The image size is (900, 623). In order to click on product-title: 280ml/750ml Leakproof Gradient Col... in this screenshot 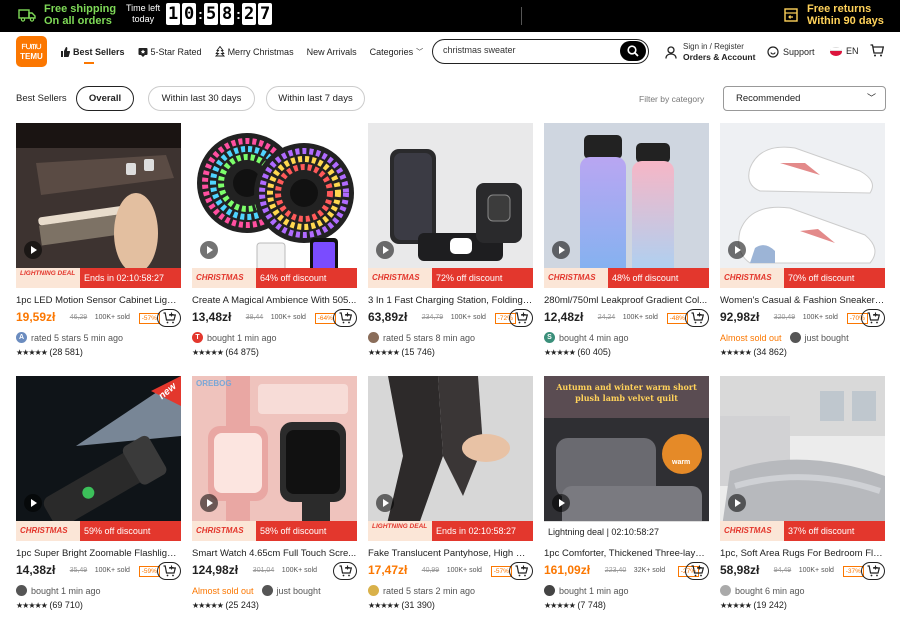, I will do `click(626, 300)`.